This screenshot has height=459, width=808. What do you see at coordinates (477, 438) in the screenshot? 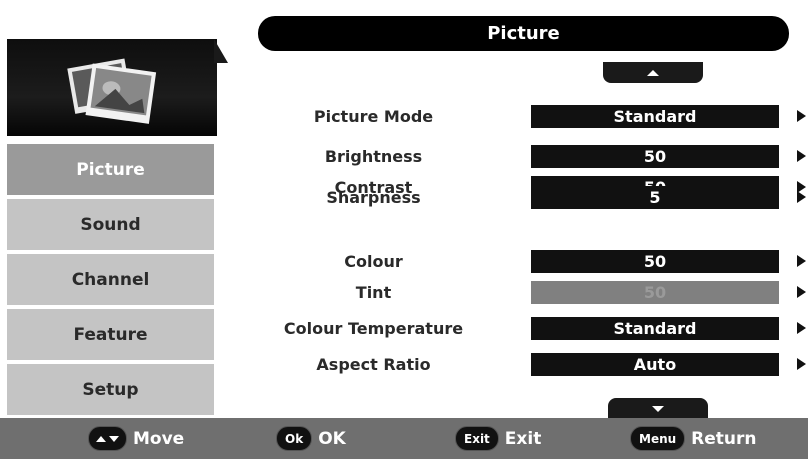
I see `exit-key-icon: Exit` at bounding box center [477, 438].